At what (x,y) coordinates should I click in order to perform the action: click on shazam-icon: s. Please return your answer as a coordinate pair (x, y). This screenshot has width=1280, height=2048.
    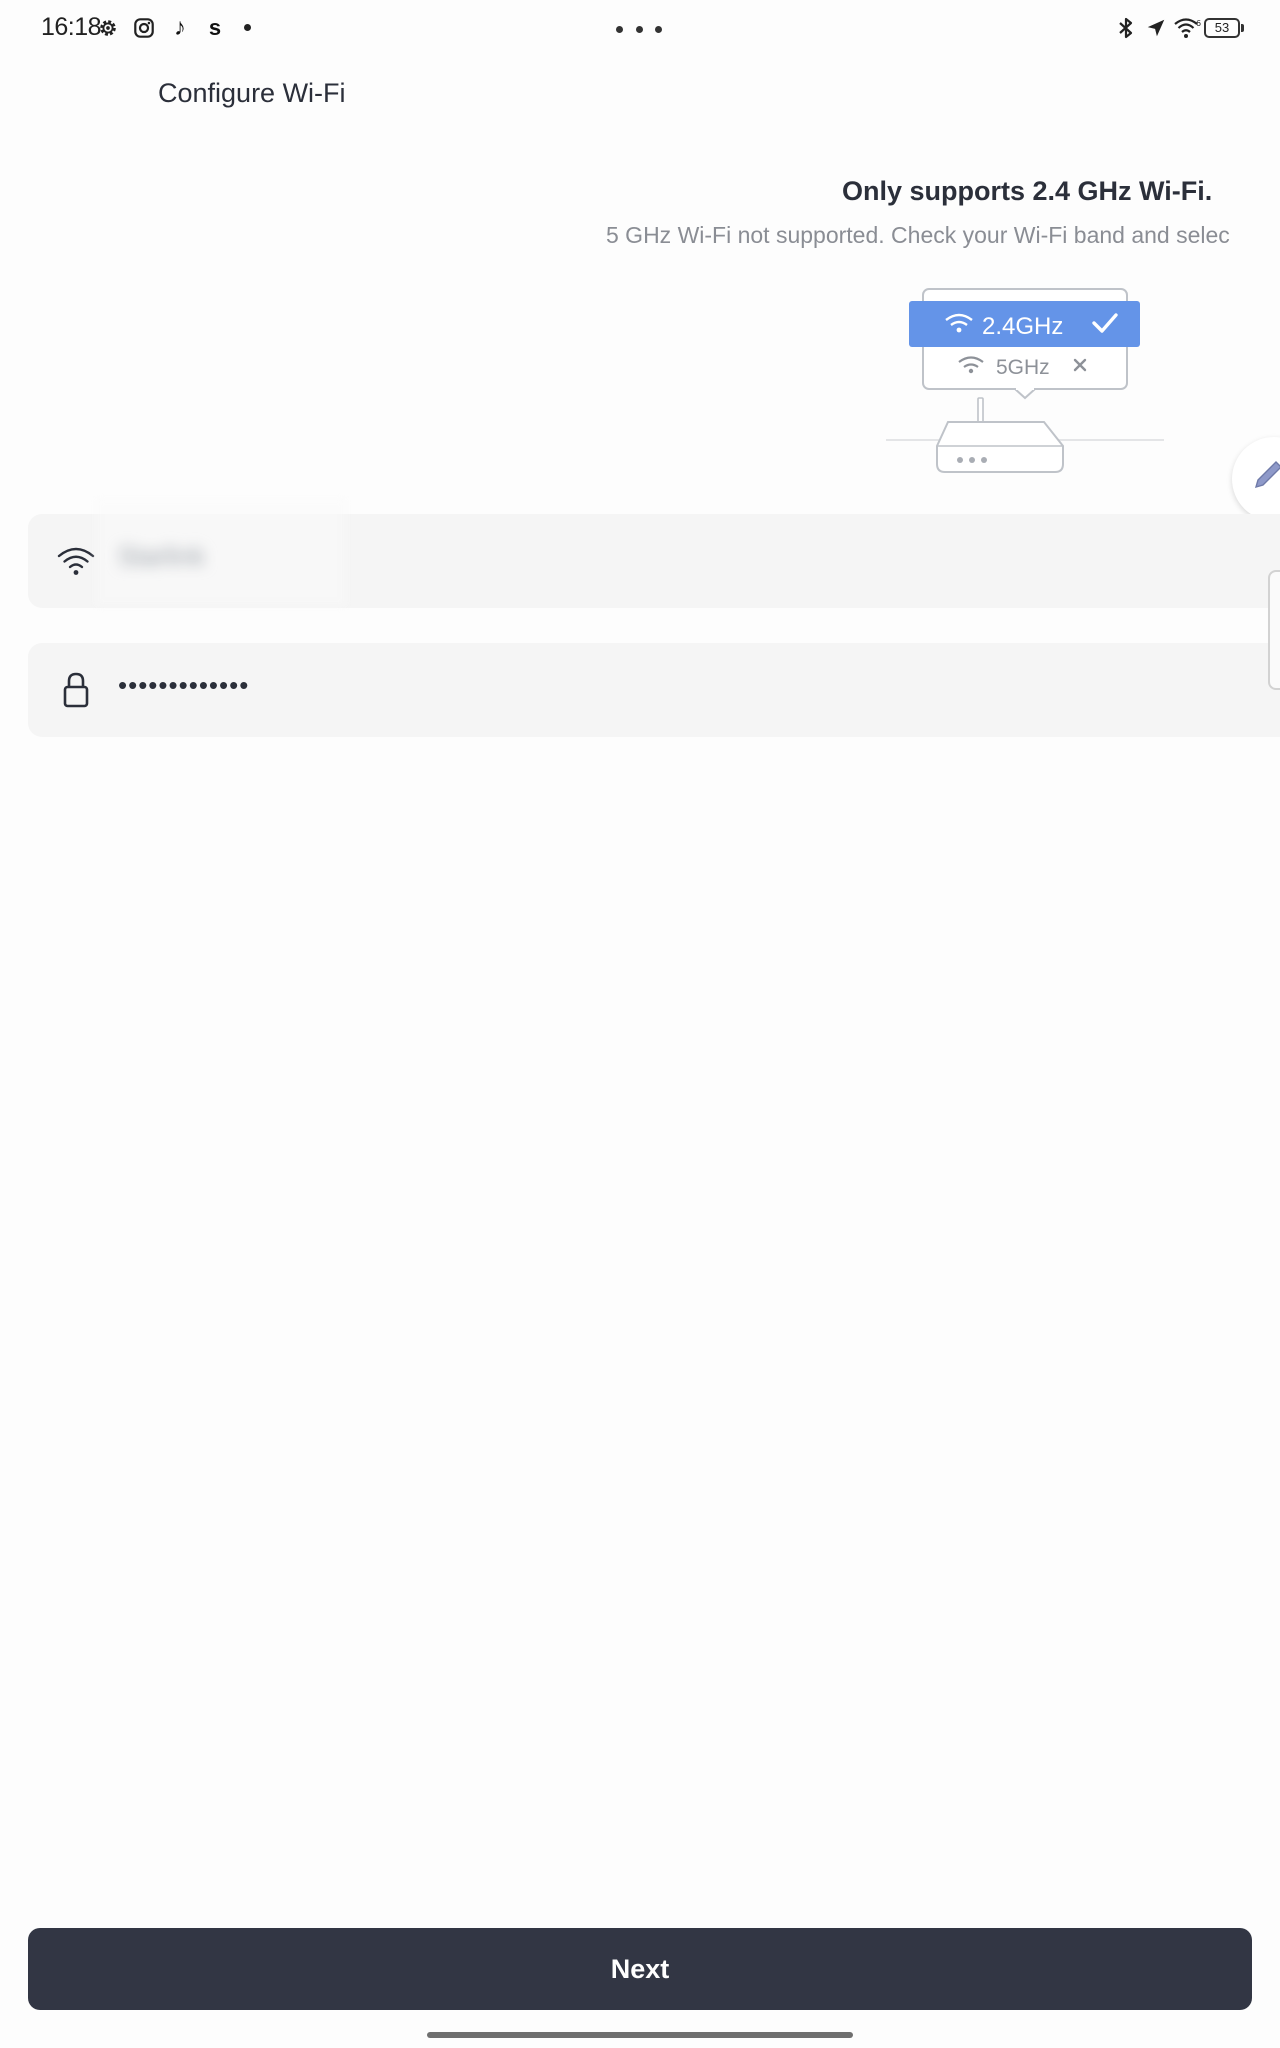
    Looking at the image, I should click on (215, 28).